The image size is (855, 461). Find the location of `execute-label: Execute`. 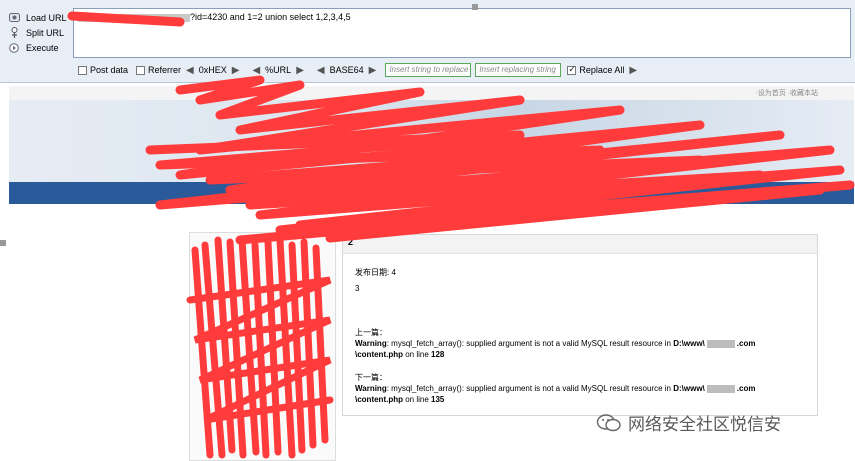

execute-label: Execute is located at coordinates (42, 47).